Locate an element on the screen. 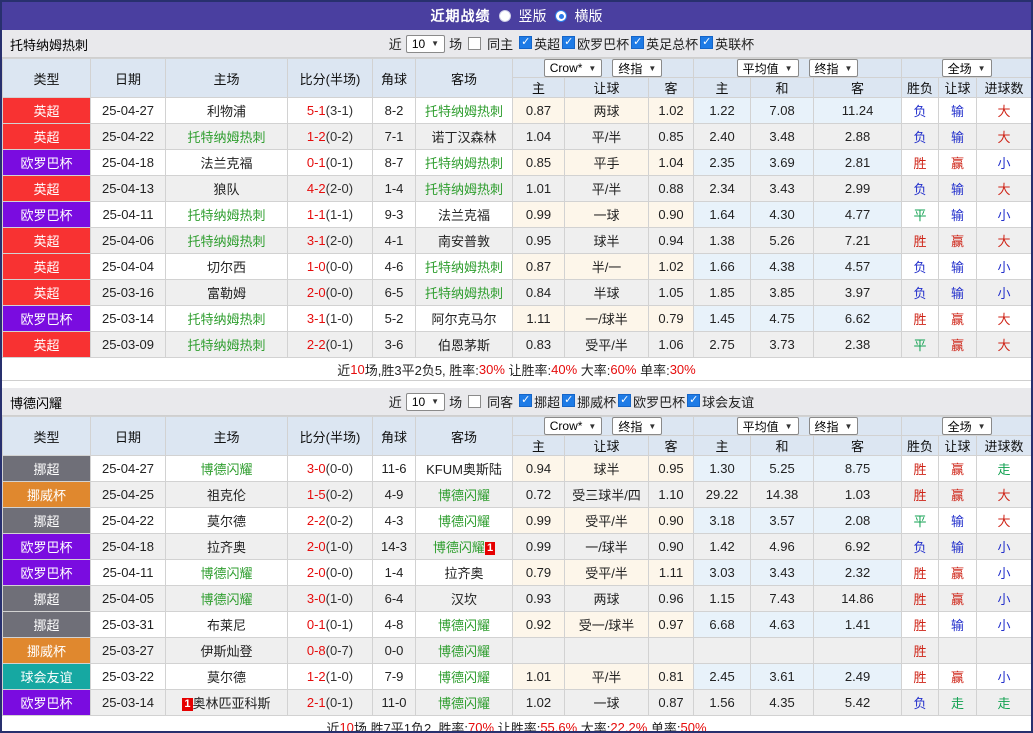  home-odds: 0.93 is located at coordinates (538, 598).